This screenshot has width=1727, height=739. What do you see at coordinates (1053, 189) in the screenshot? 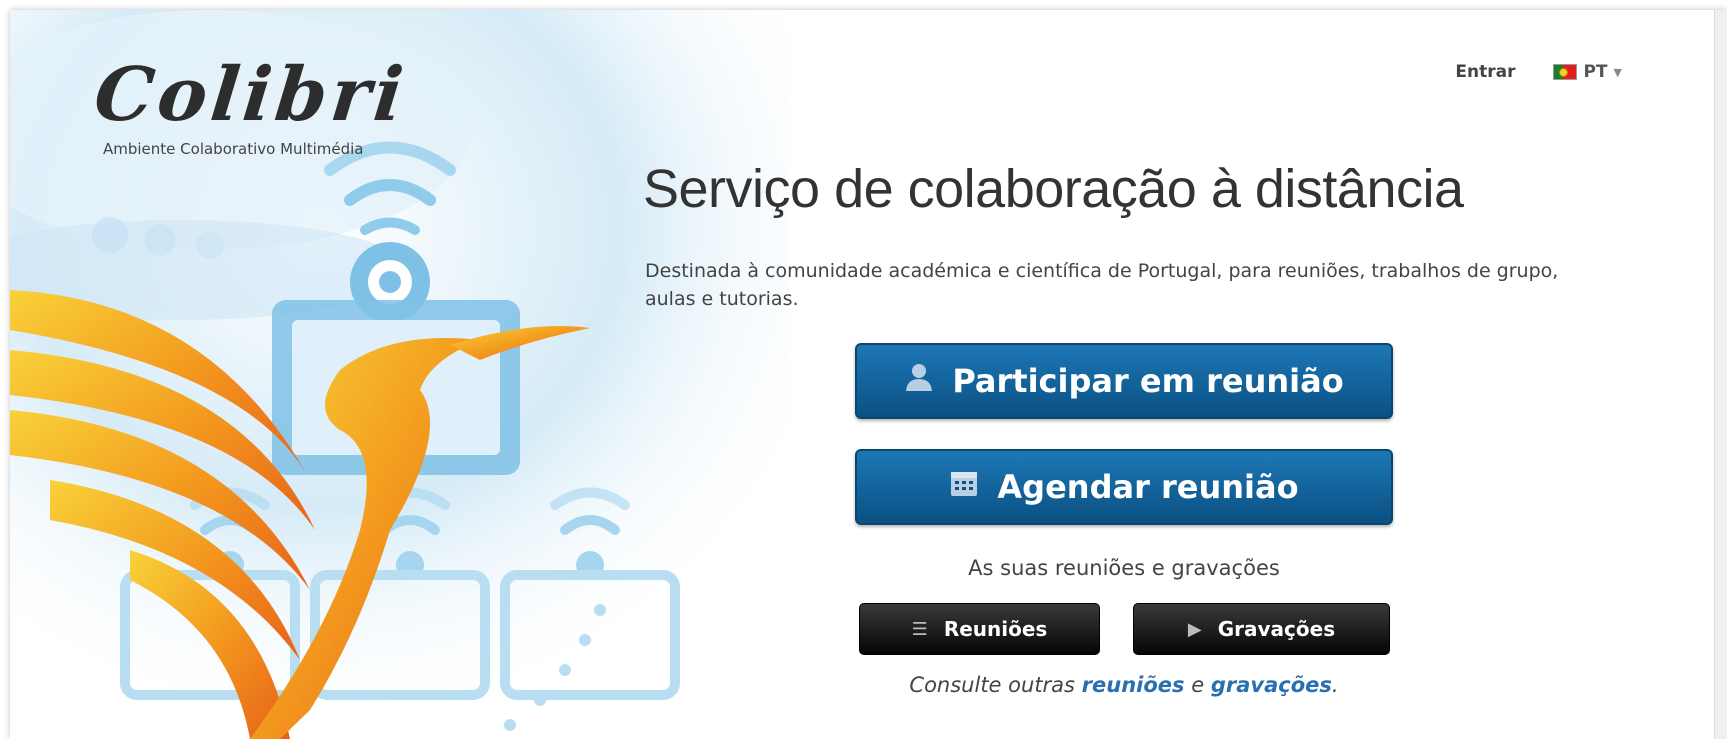
I see `page-title: Serviço de colaboração à distância` at bounding box center [1053, 189].